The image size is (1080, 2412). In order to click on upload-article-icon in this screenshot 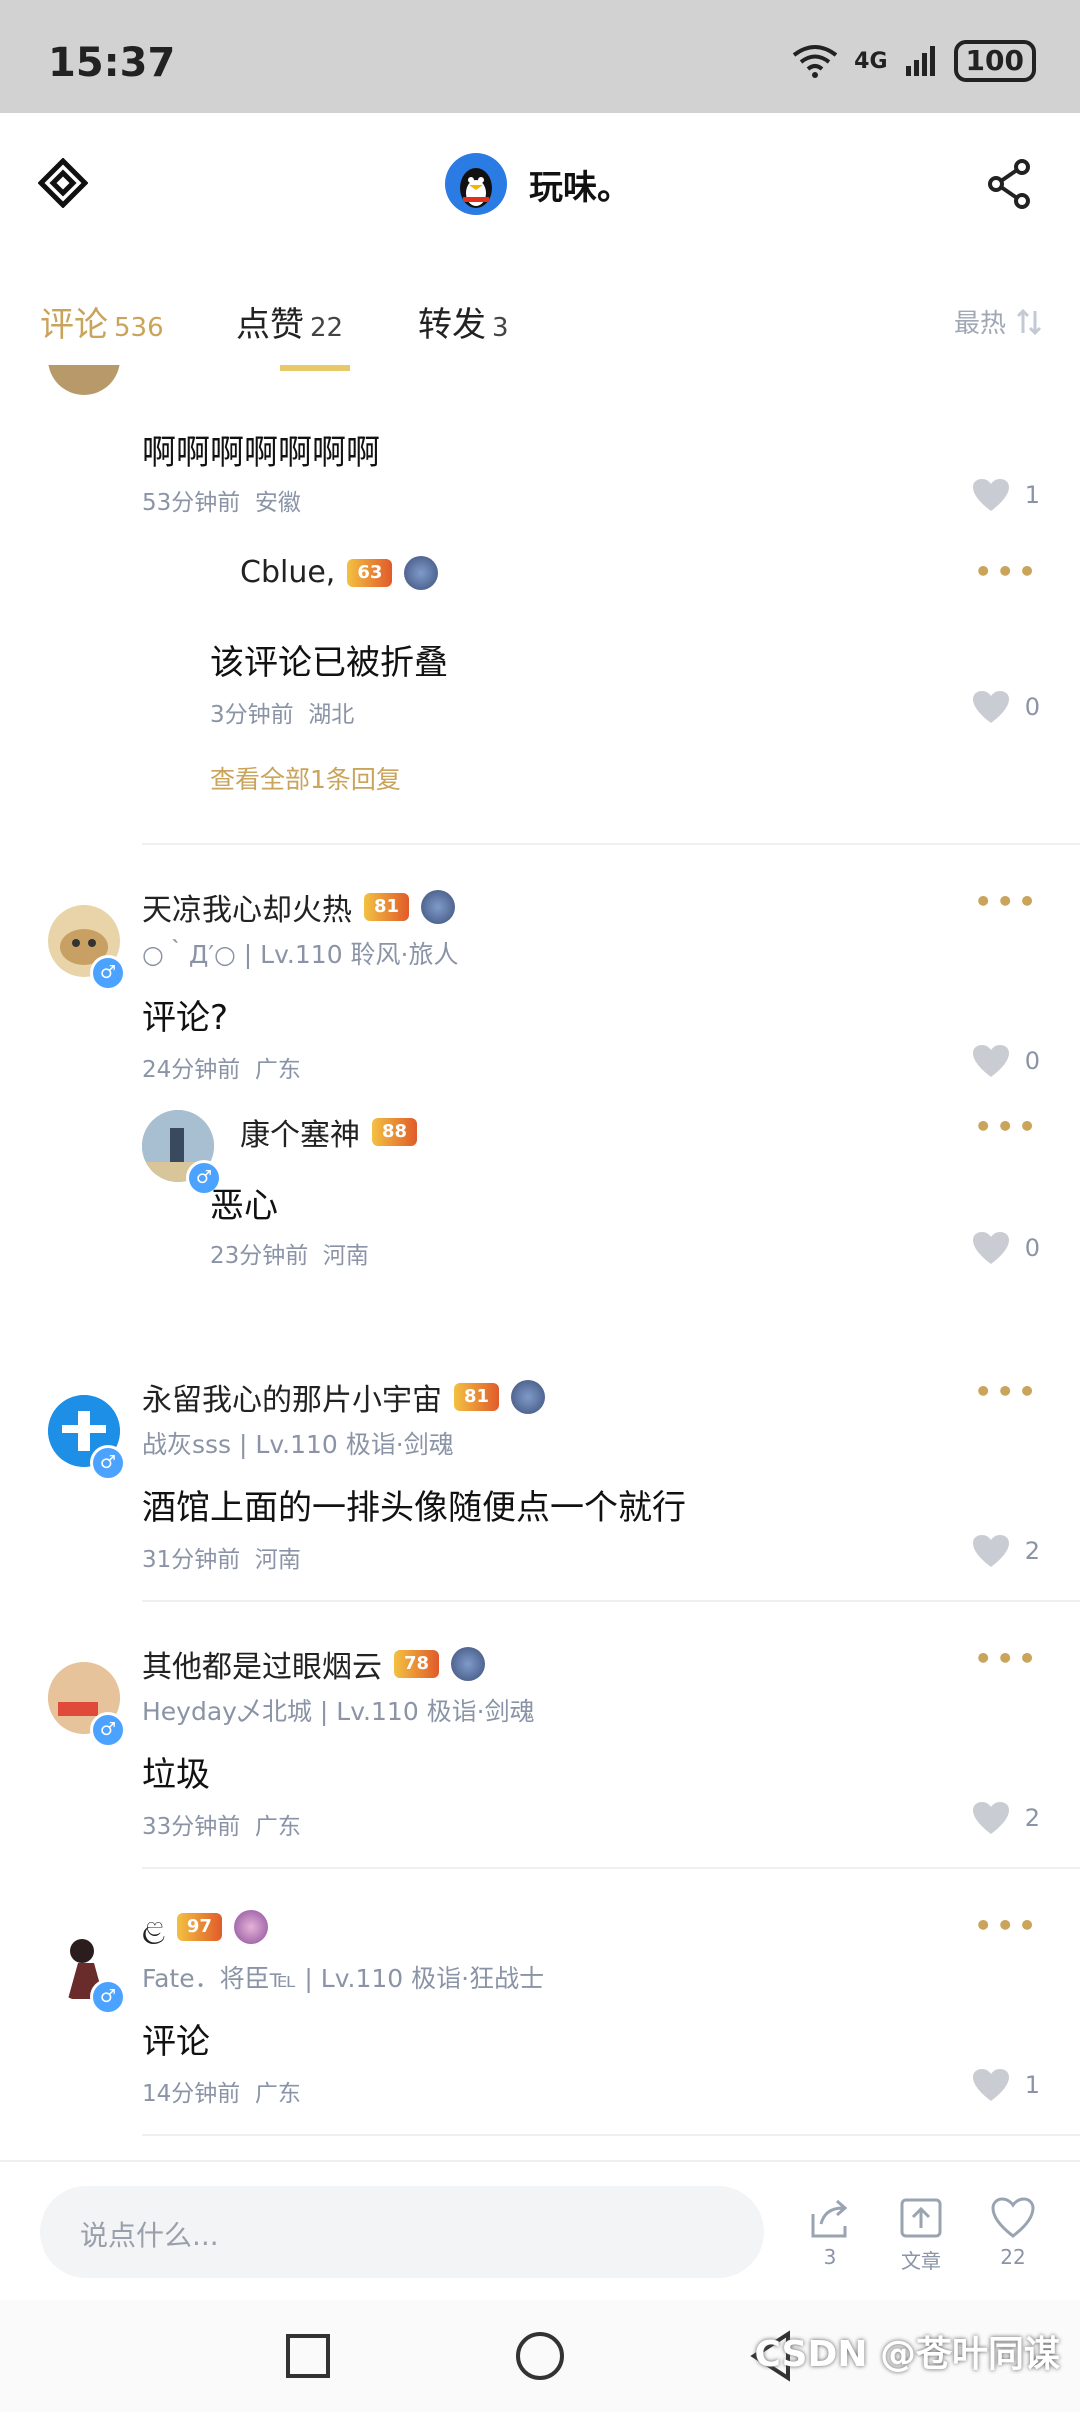, I will do `click(921, 2218)`.